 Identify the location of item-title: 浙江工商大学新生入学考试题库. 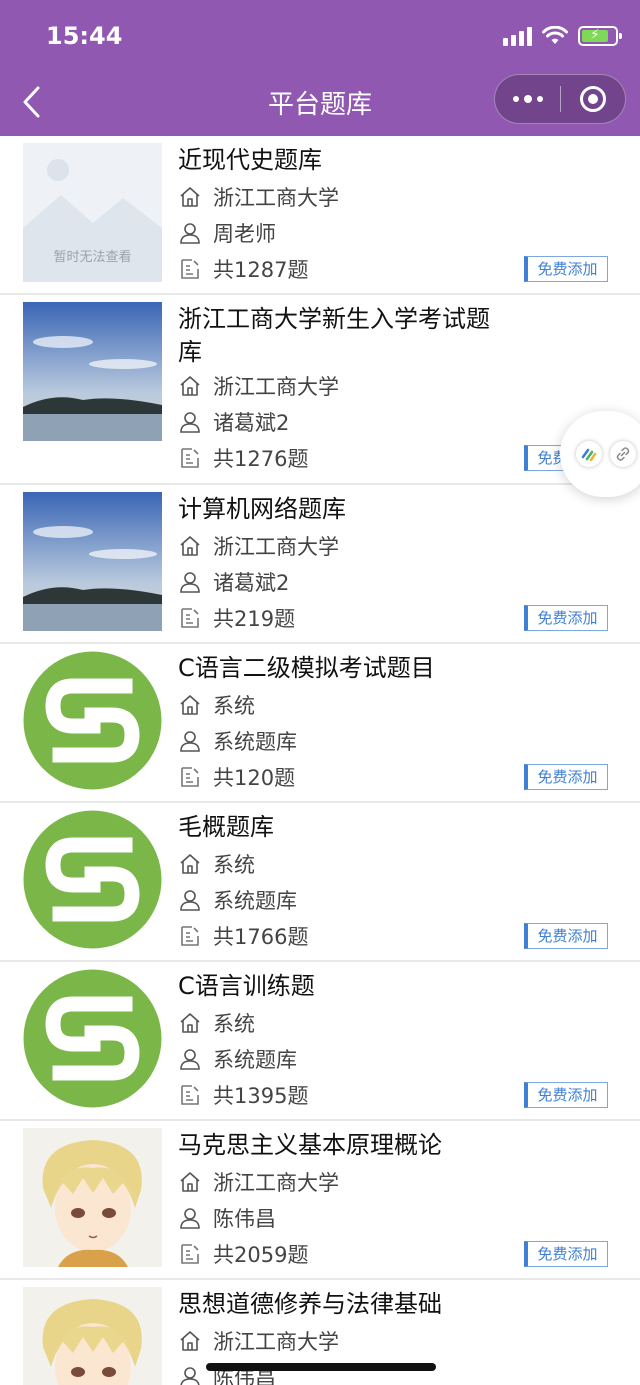
(334, 335).